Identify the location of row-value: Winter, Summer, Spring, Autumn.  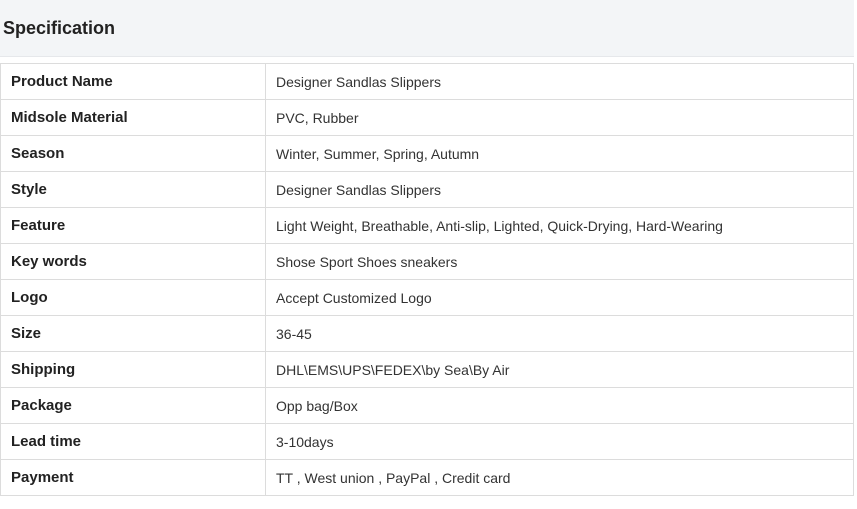
(559, 153).